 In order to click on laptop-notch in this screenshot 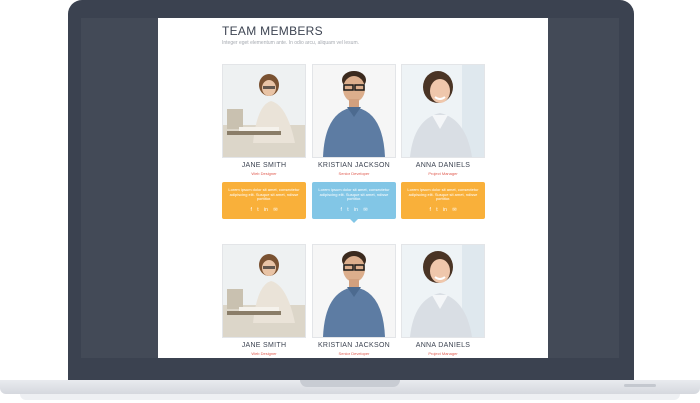, I will do `click(350, 383)`.